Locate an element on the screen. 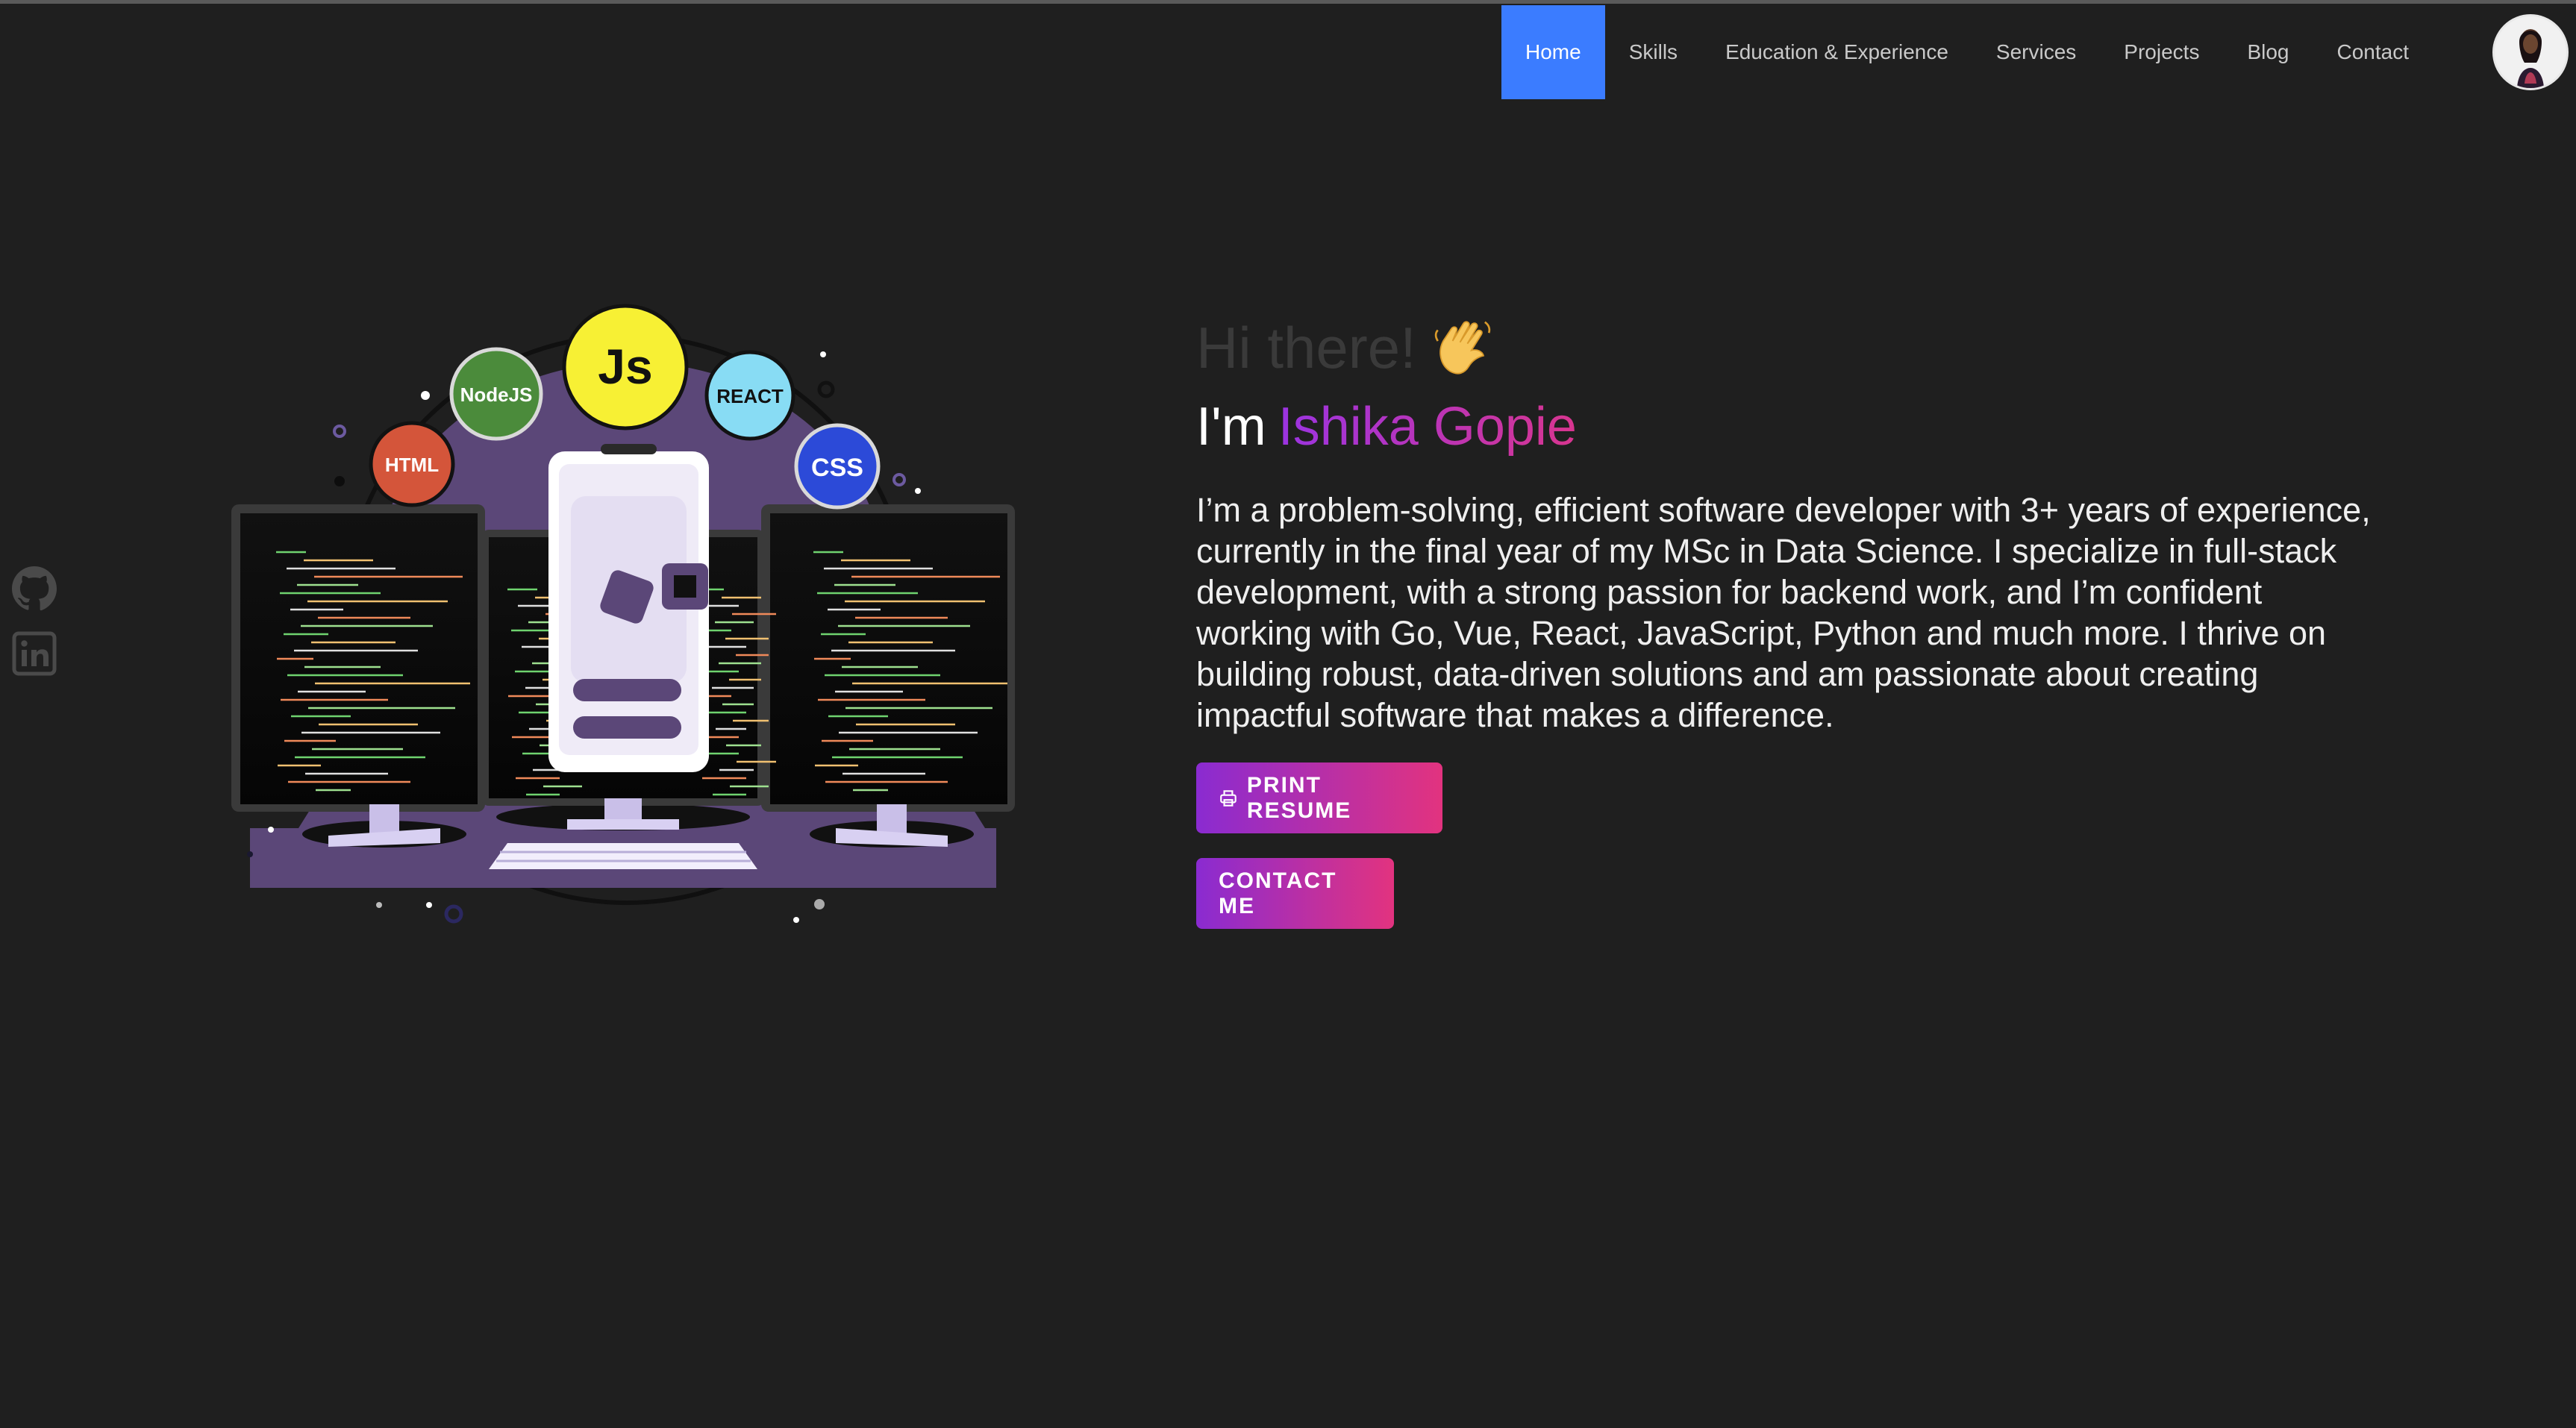  developer-illustration: HTML NodeJS Js REACT CSS is located at coordinates (623, 614).